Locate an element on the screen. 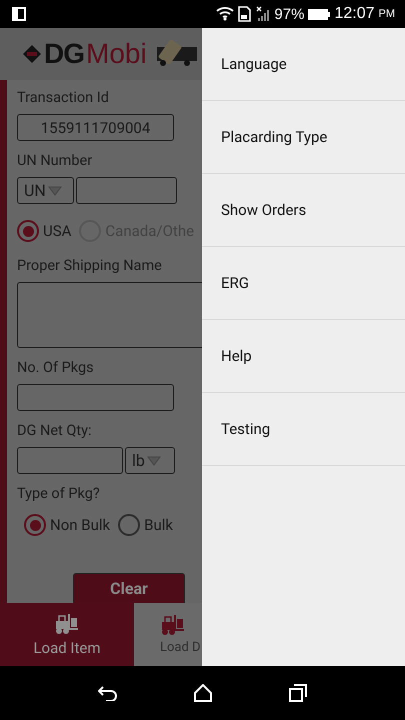 The height and width of the screenshot is (720, 405). back-icon is located at coordinates (108, 693).